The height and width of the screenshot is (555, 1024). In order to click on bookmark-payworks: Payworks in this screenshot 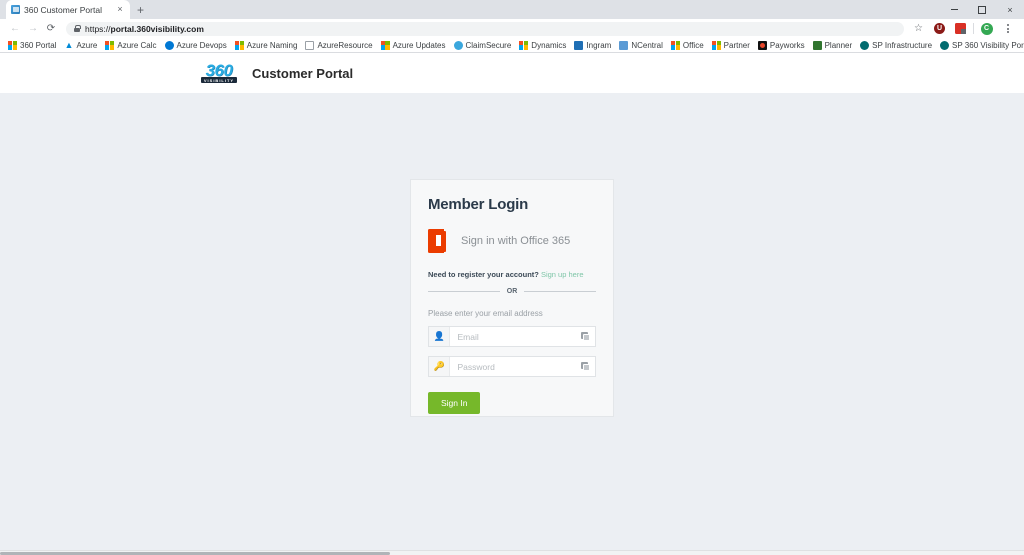, I will do `click(782, 45)`.